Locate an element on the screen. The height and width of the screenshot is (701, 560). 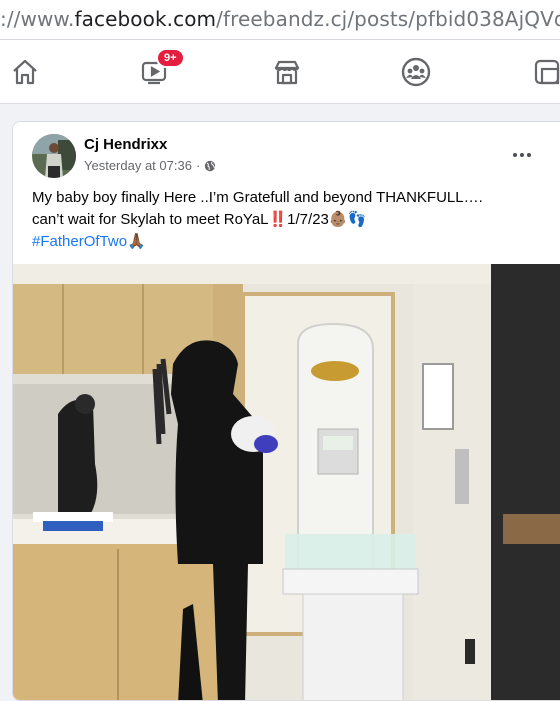
avatar-image is located at coordinates (54, 156).